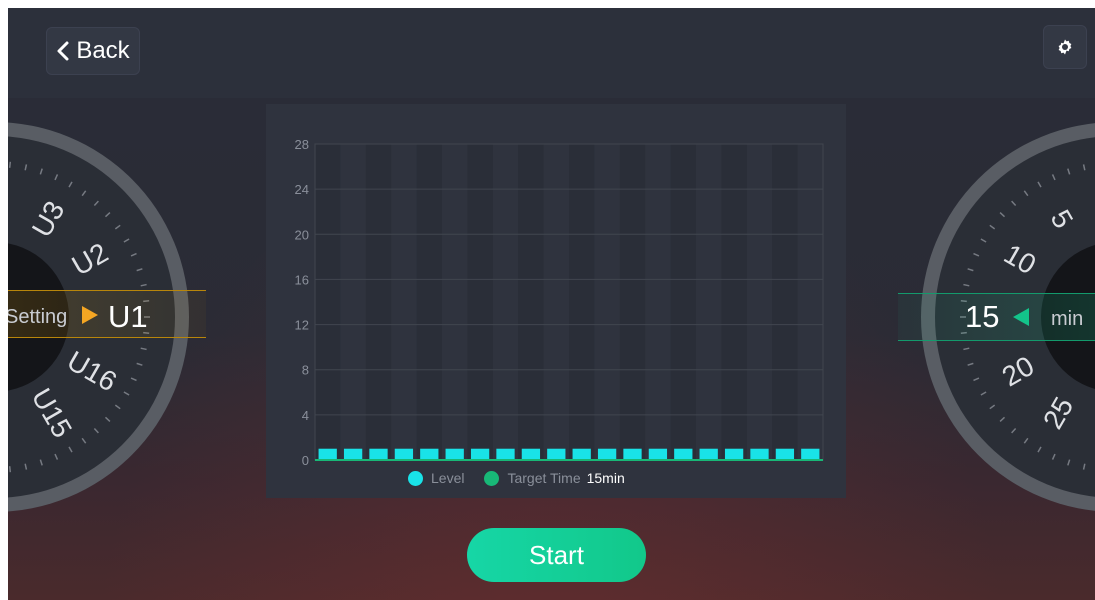  I want to click on y-tick-label: 16, so click(302, 279).